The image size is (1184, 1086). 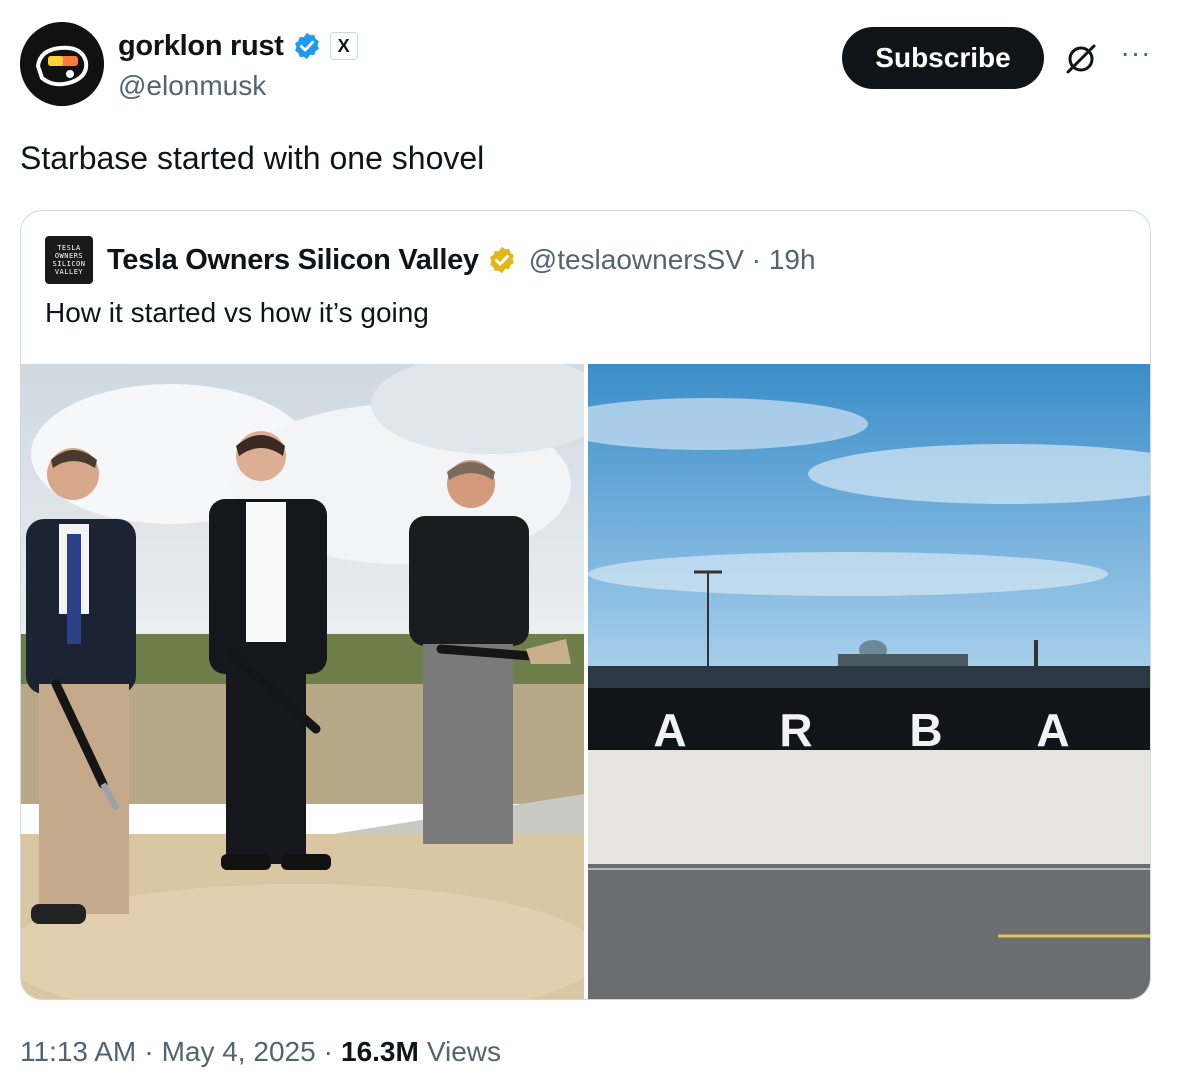 I want to click on author-avatar, so click(x=62, y=64).